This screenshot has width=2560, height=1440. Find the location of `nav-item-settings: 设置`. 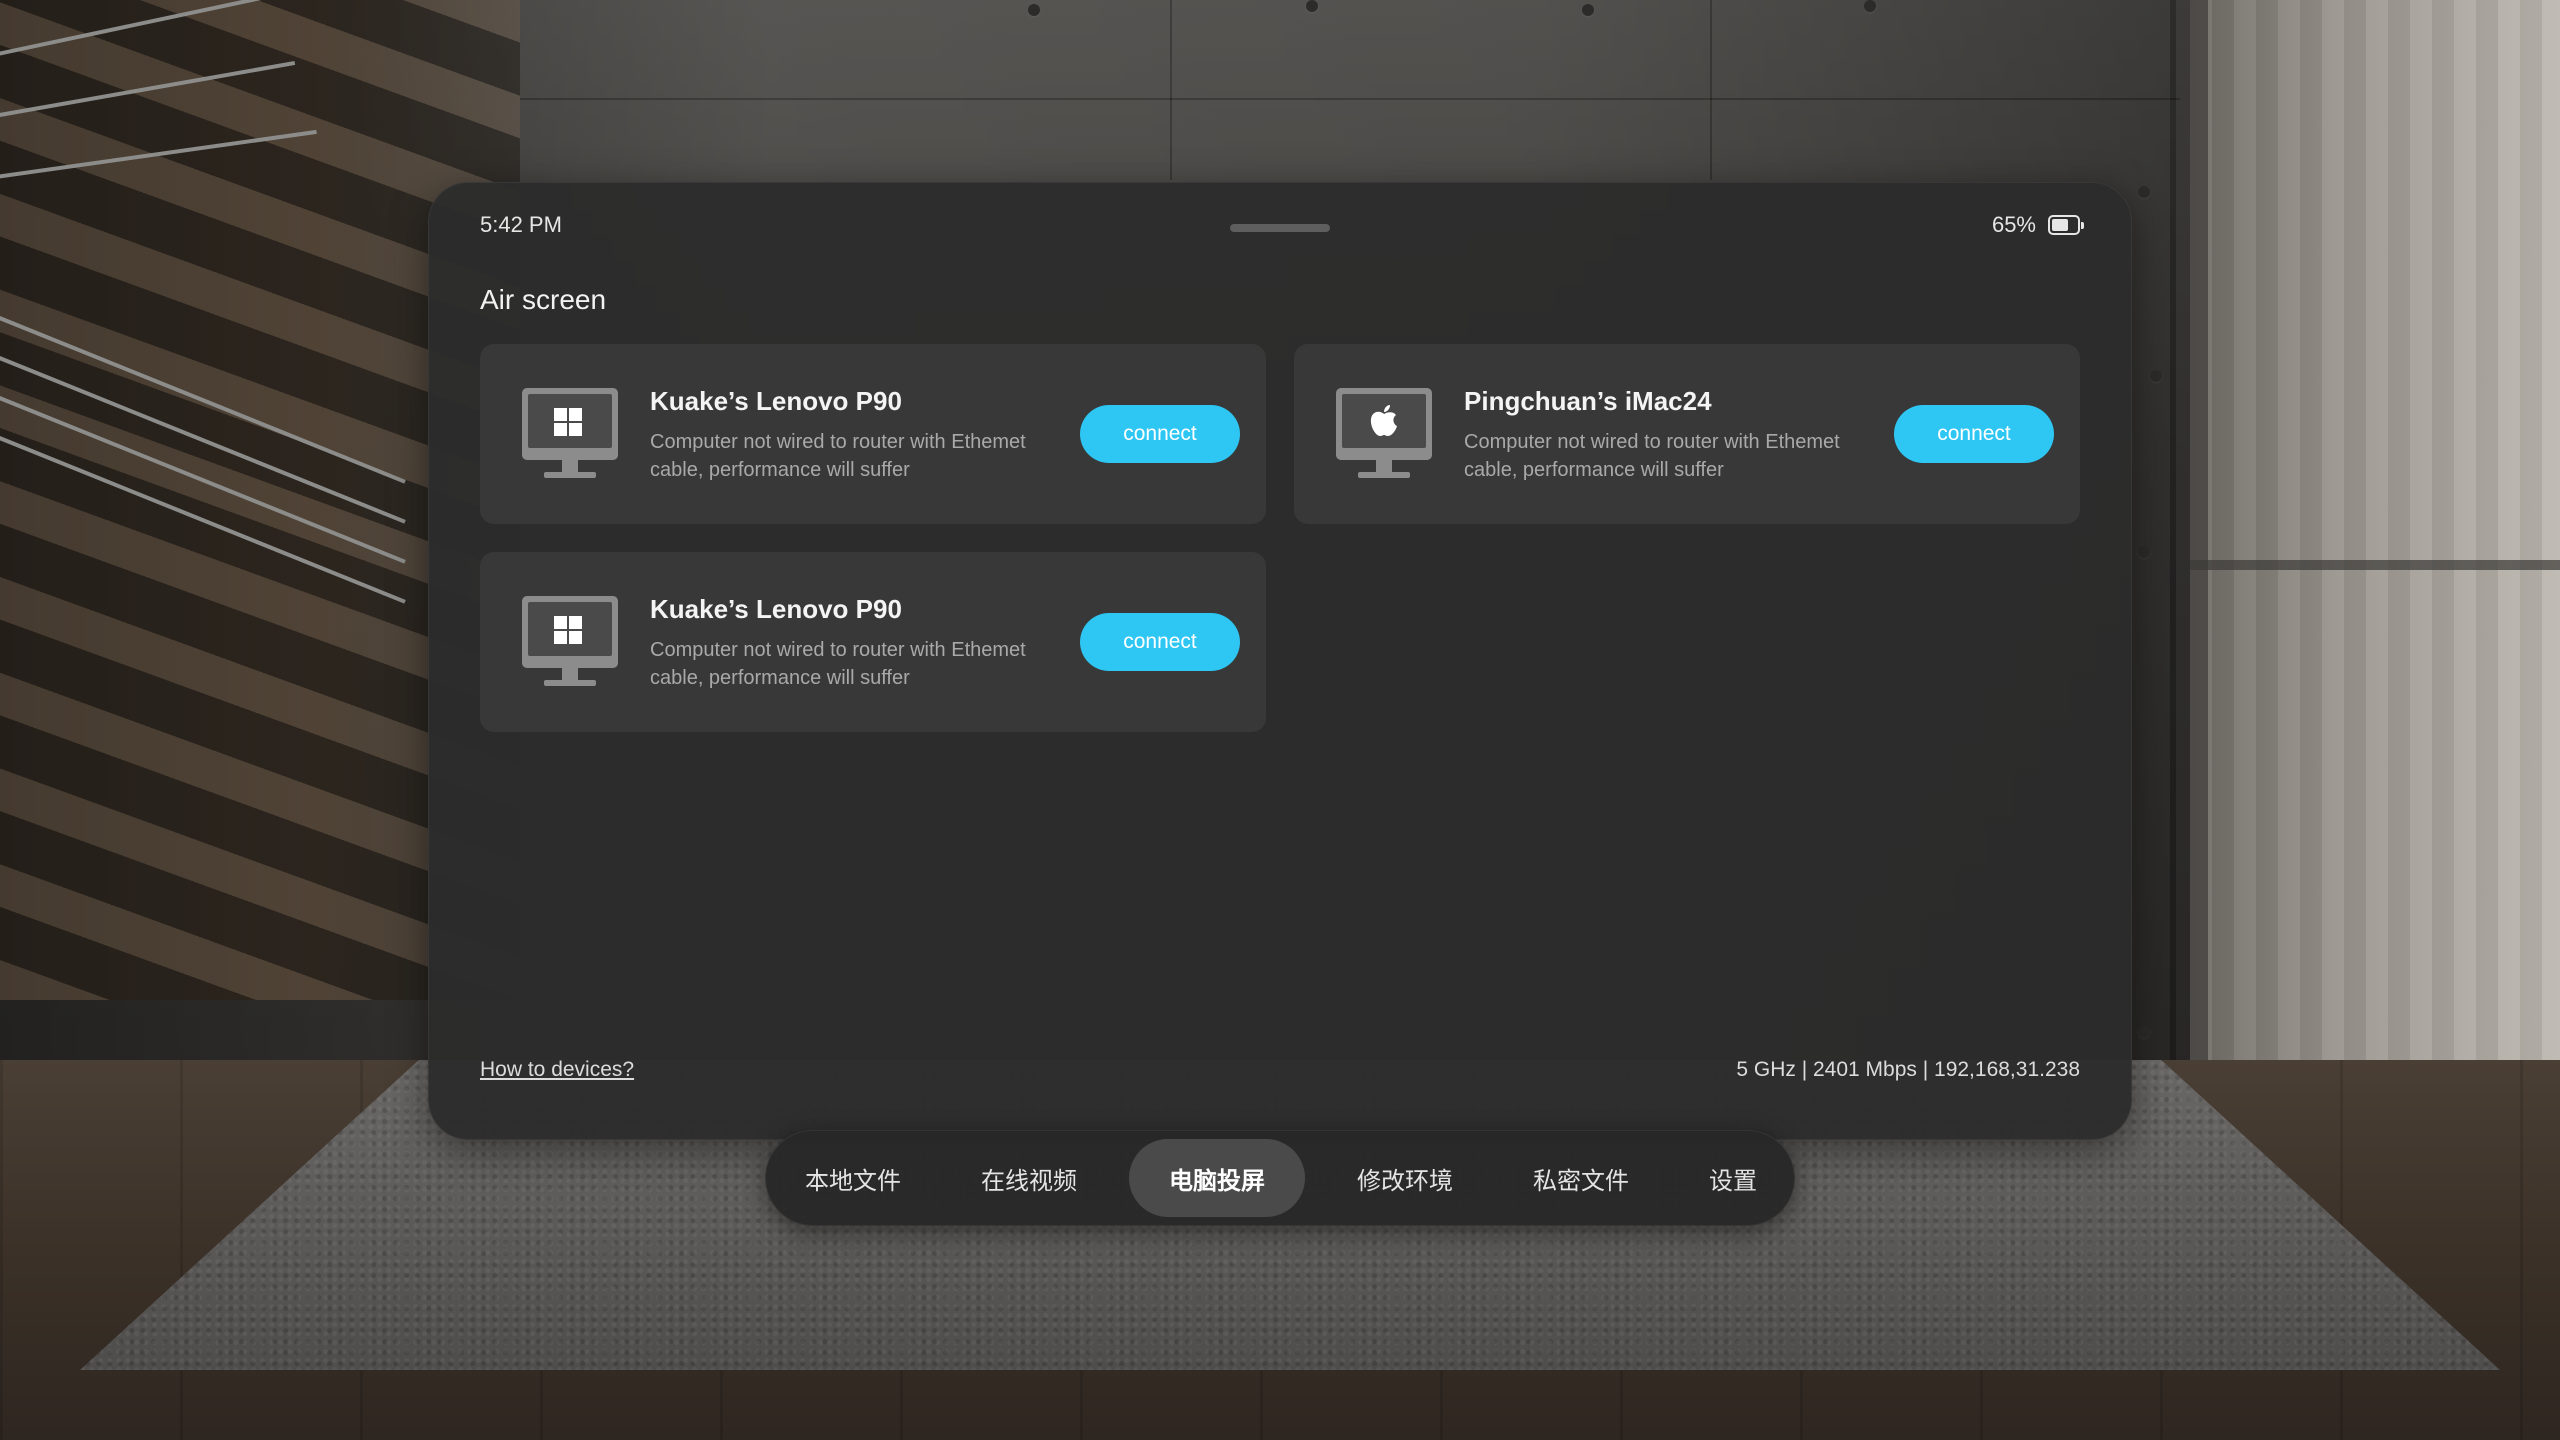

nav-item-settings: 设置 is located at coordinates (1733, 1178).